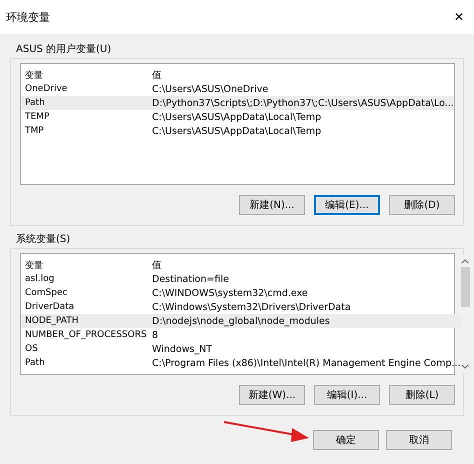  Describe the element at coordinates (237, 89) in the screenshot. I see `variable-row: OneDrive C:\Users\ASUS\OneDrive` at that location.